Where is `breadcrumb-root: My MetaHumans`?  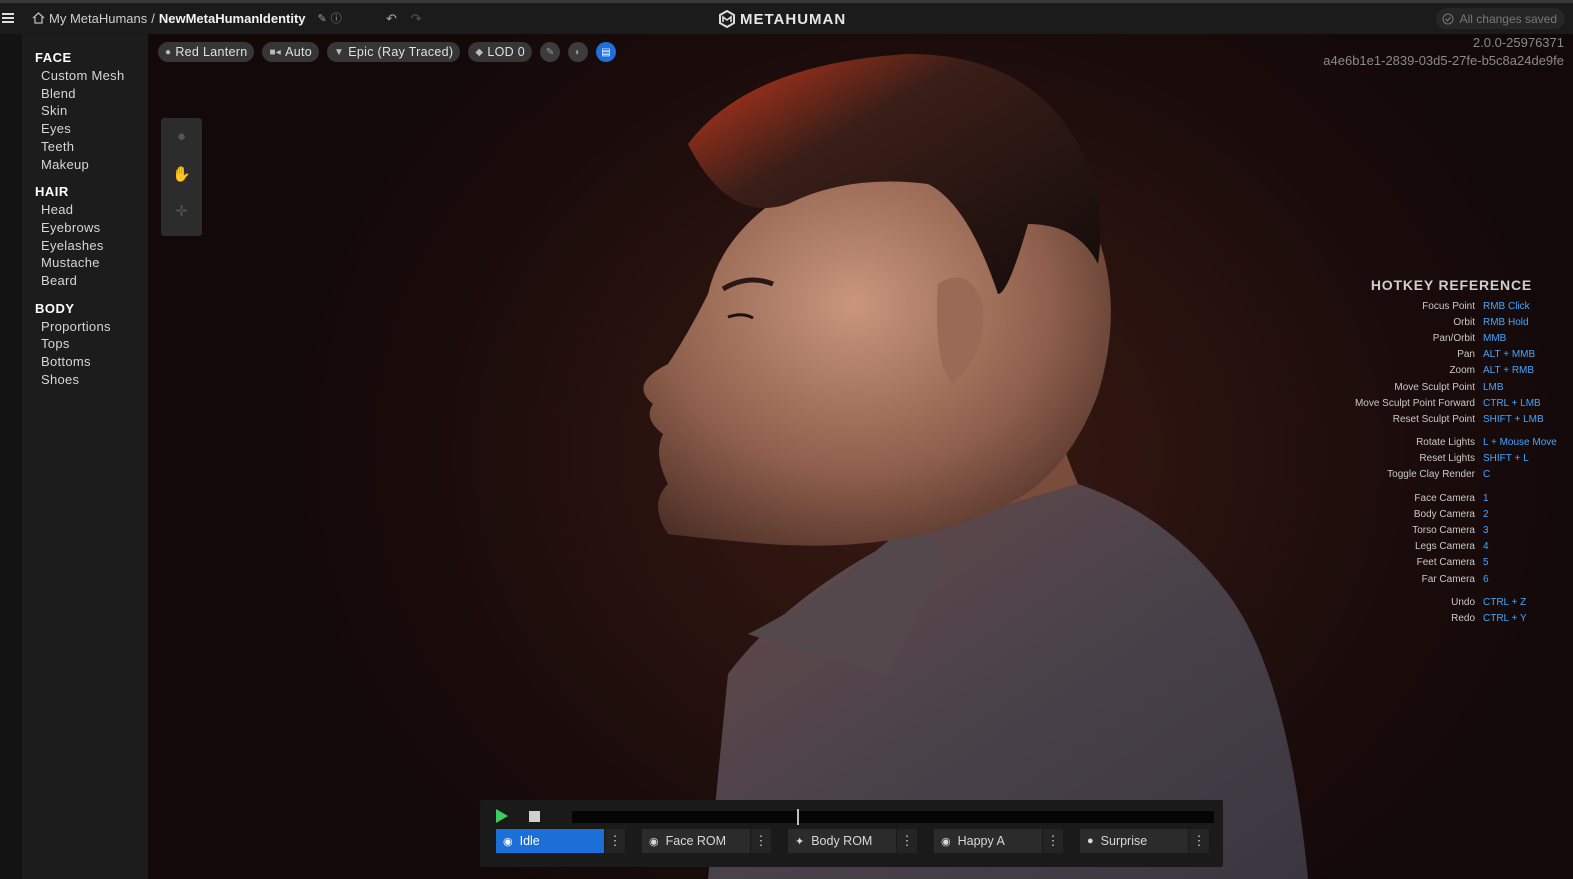 breadcrumb-root: My MetaHumans is located at coordinates (98, 18).